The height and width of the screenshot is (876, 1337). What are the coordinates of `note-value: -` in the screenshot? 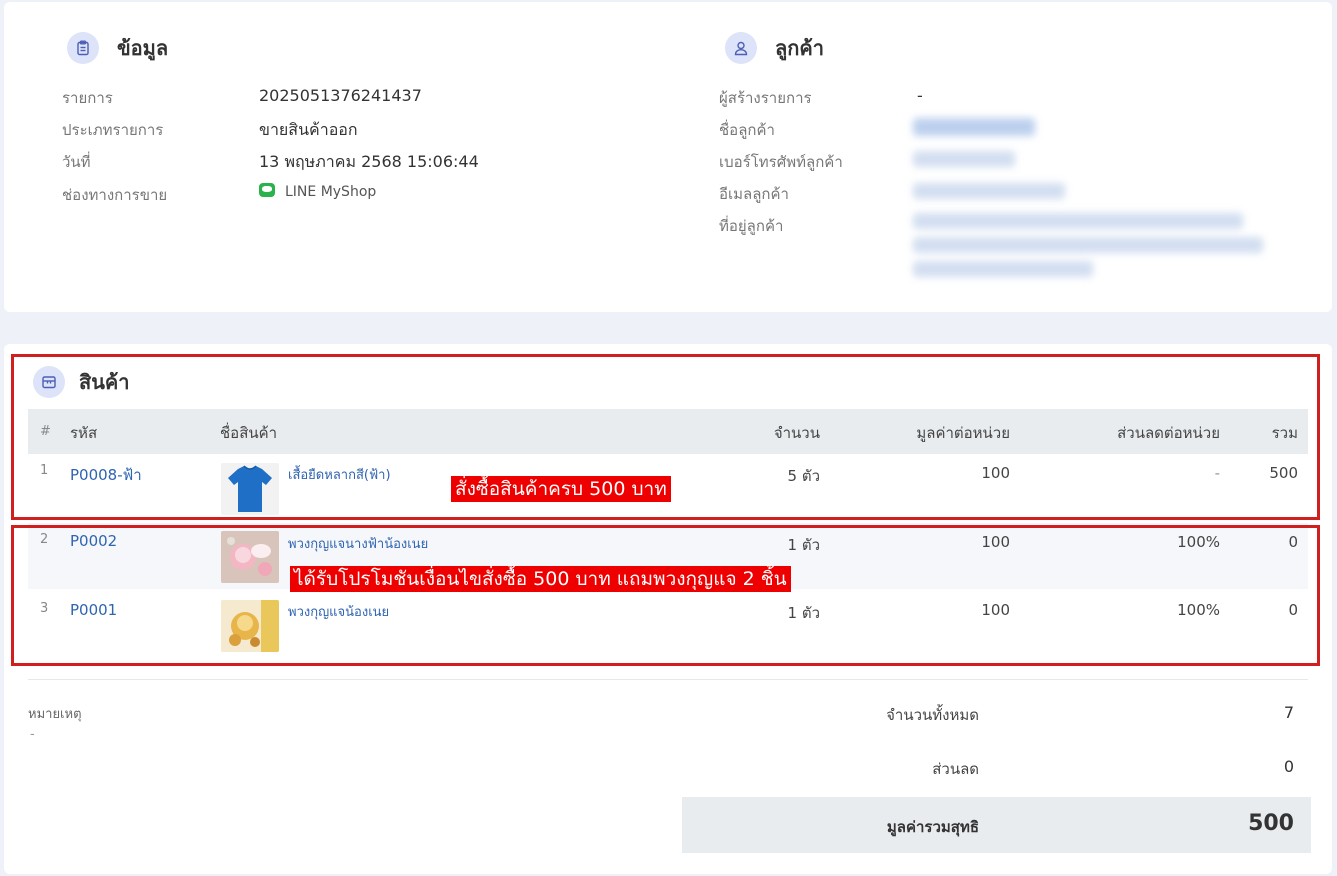 It's located at (32, 734).